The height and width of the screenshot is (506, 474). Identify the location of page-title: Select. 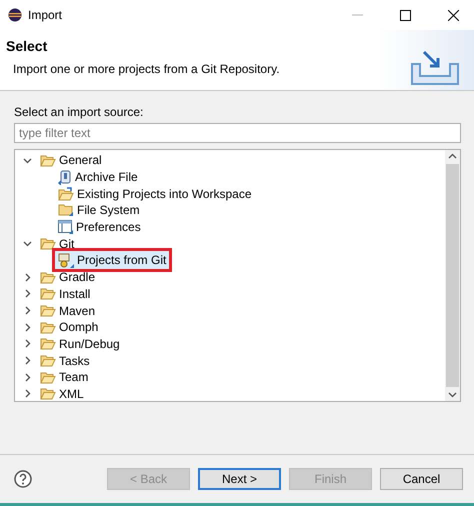
(27, 46).